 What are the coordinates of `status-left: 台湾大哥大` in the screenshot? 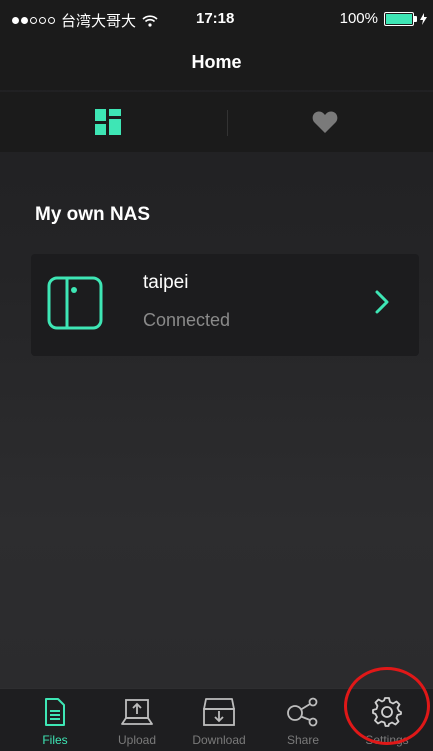 It's located at (85, 20).